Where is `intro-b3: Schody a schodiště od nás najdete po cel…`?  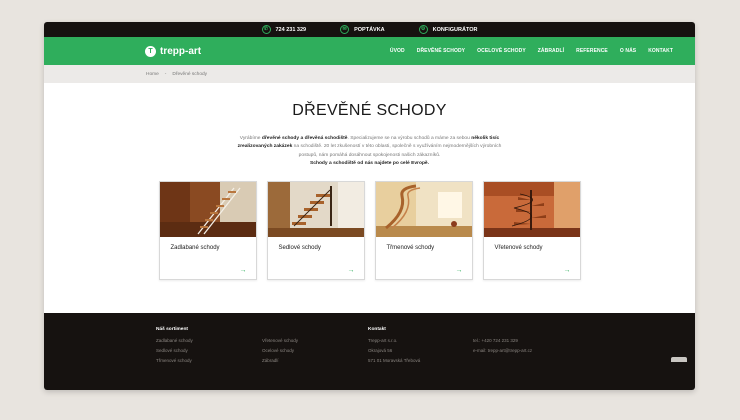
intro-b3: Schody a schodiště od nás najdete po cel… is located at coordinates (369, 164).